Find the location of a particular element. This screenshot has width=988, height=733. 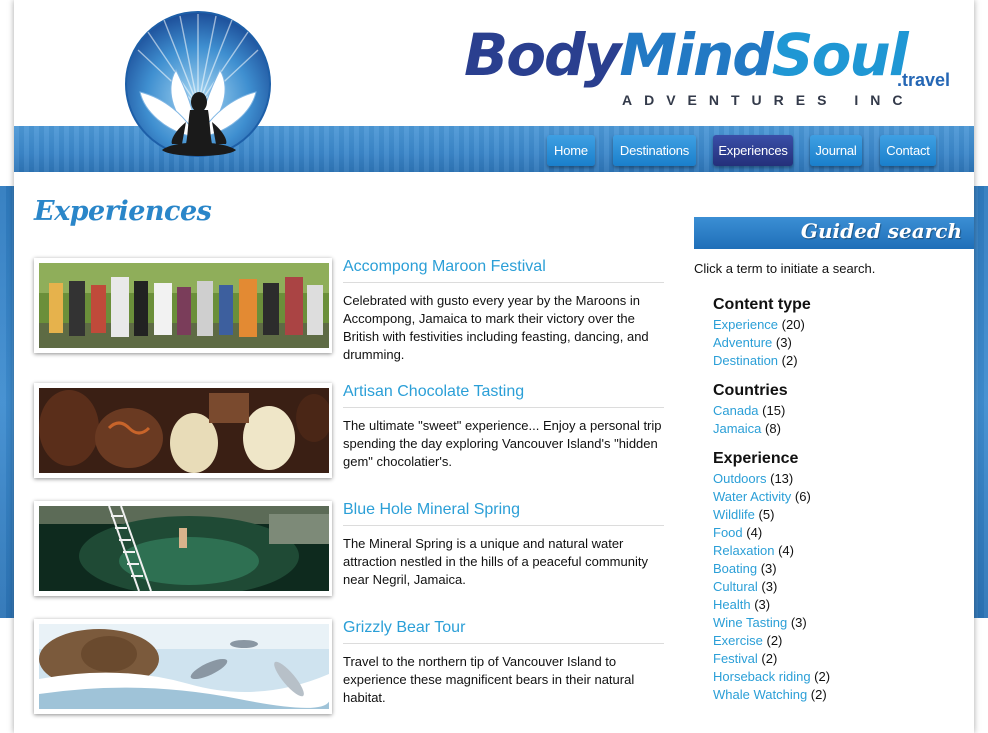

facet-term-link: Destination is located at coordinates (745, 360).